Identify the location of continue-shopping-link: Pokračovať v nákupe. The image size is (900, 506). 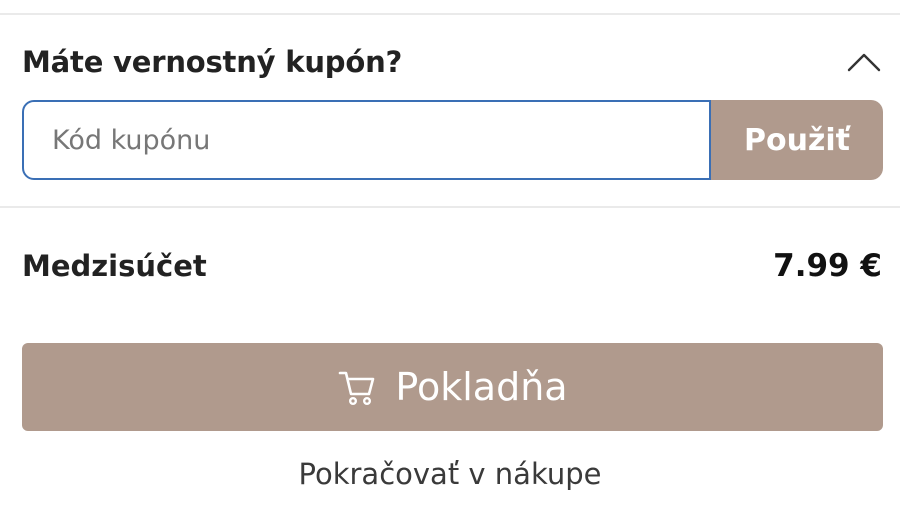
(450, 474).